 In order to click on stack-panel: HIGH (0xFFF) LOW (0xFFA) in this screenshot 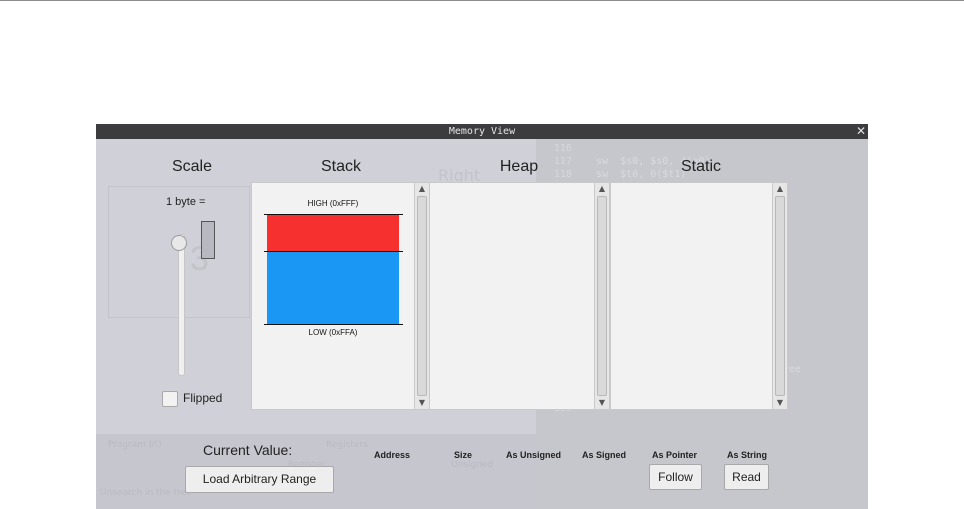, I will do `click(333, 296)`.